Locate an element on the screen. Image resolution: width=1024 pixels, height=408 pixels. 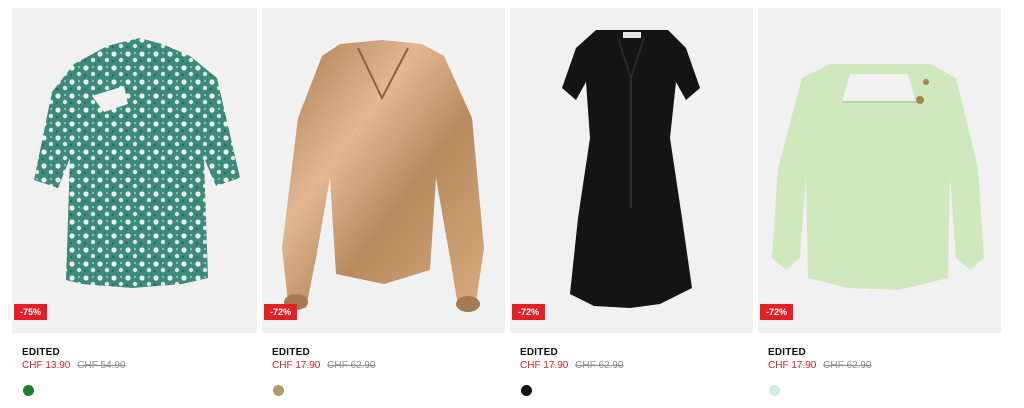
floral-blouse-image is located at coordinates (137, 163).